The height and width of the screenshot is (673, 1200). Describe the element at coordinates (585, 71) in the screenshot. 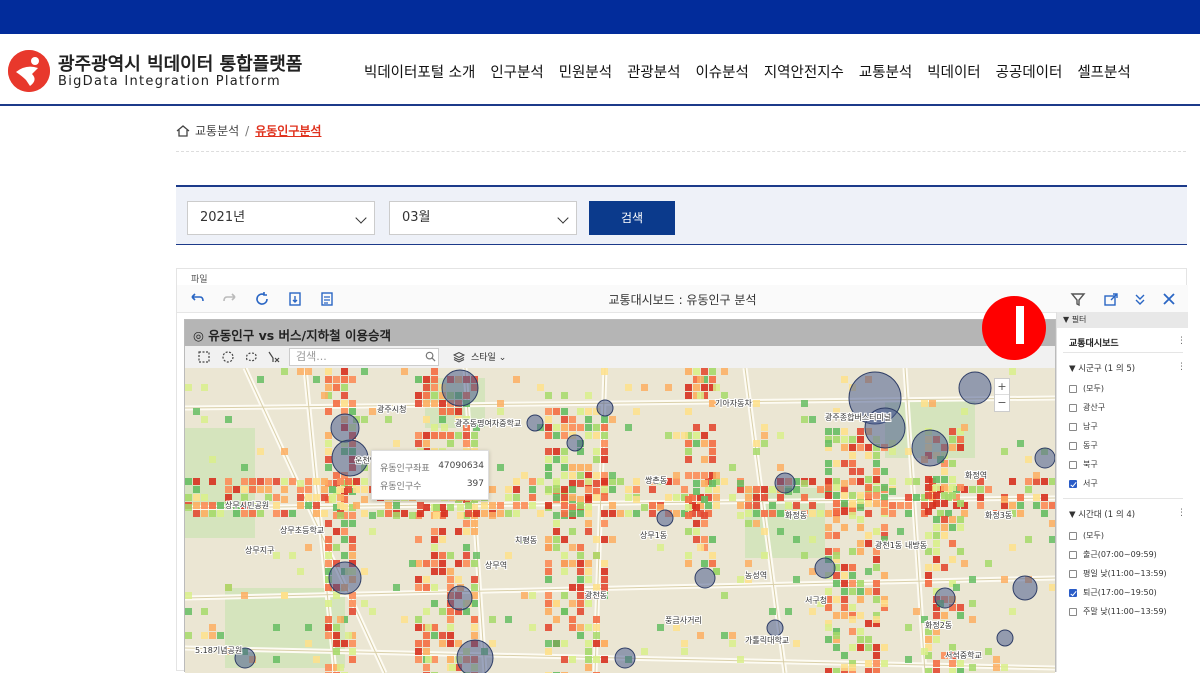

I see `nav-item-complaint: 민원분석` at that location.